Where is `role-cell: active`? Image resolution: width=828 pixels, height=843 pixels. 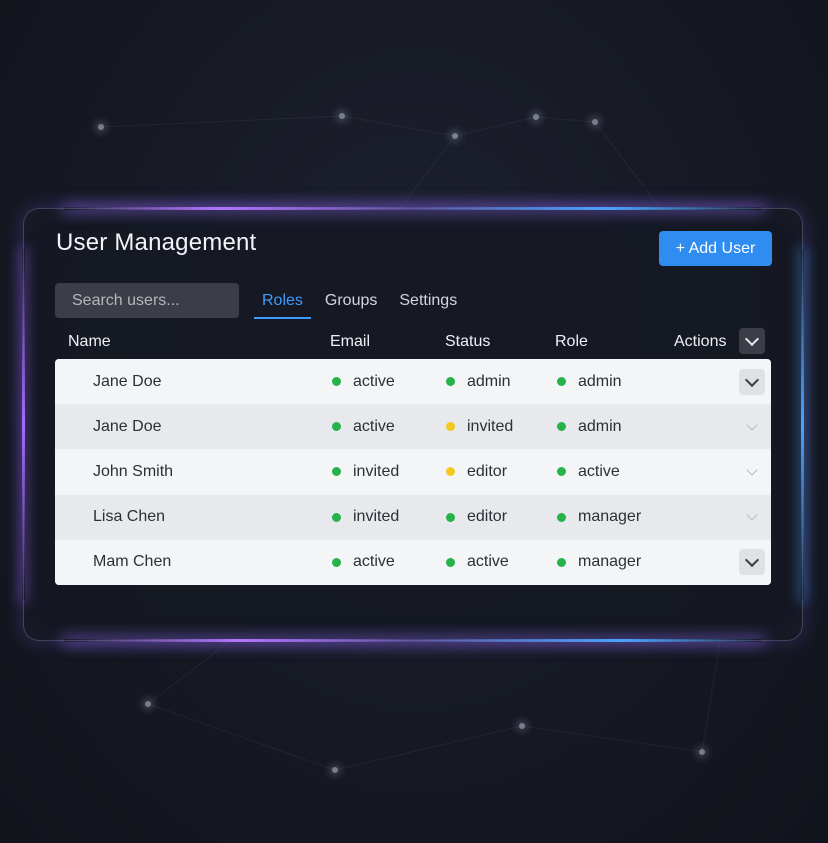 role-cell: active is located at coordinates (588, 472).